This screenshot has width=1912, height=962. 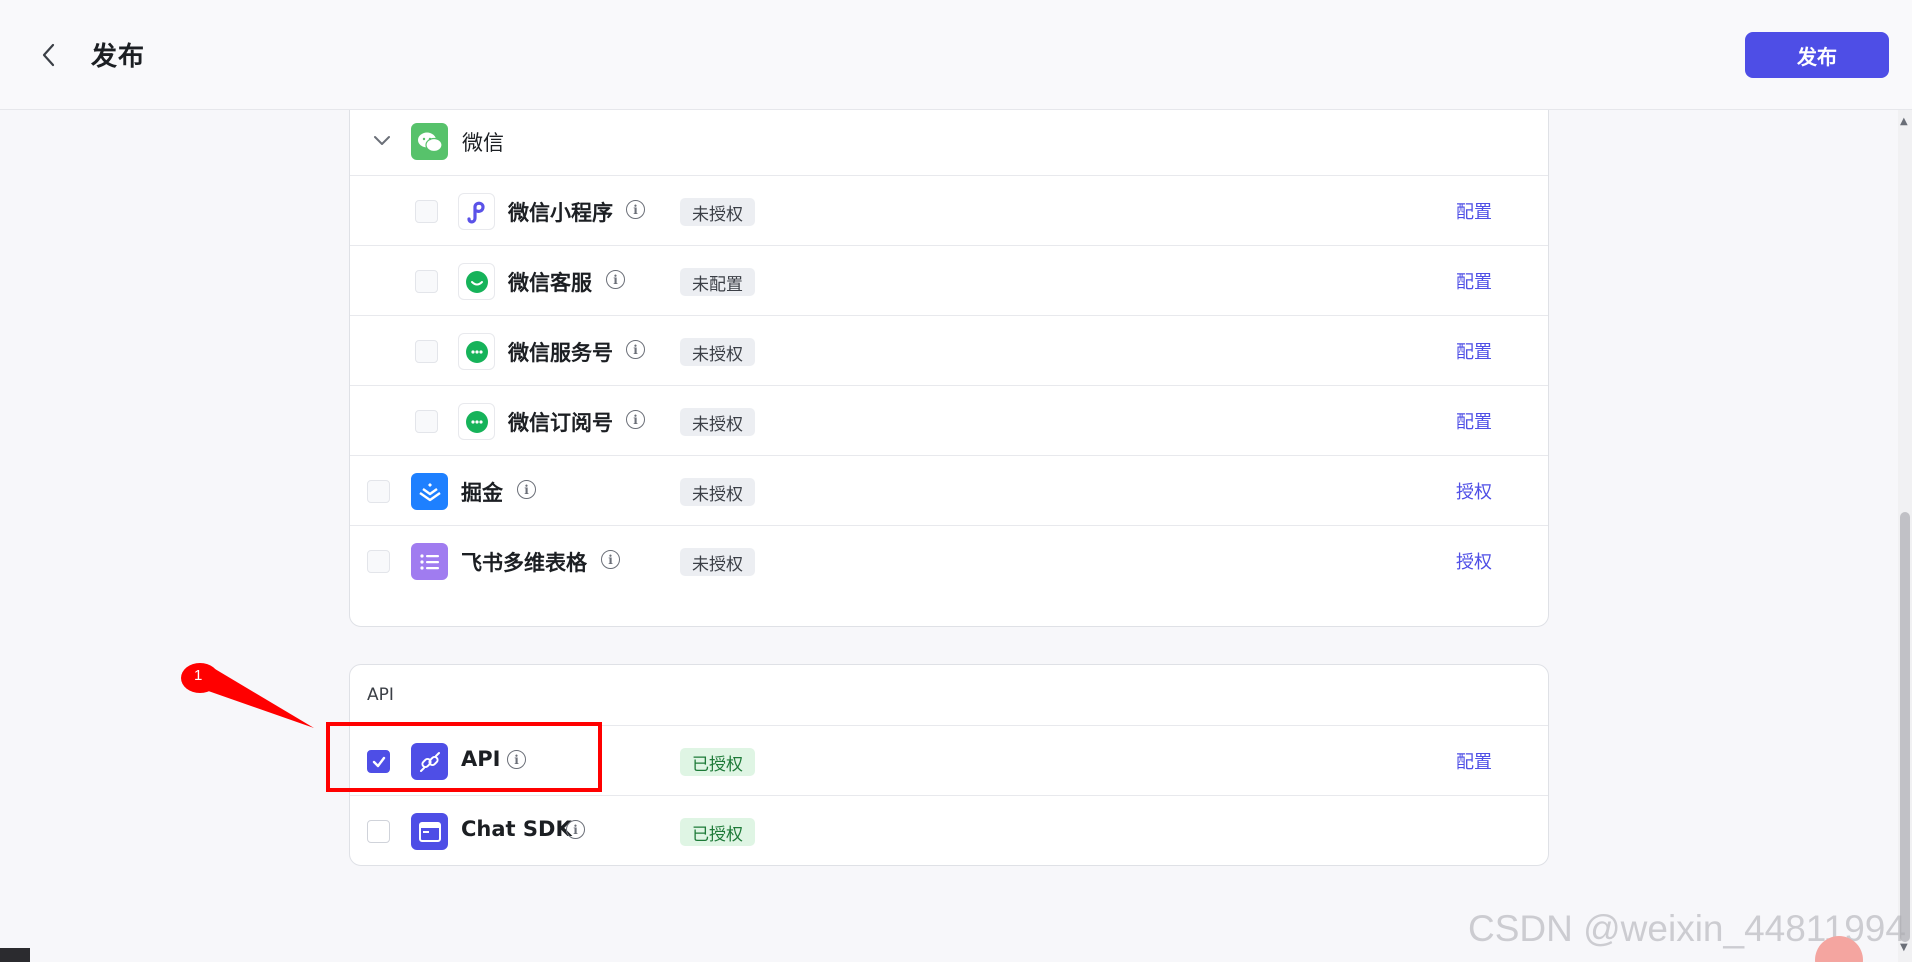 I want to click on wechat-subscription-icon, so click(x=476, y=421).